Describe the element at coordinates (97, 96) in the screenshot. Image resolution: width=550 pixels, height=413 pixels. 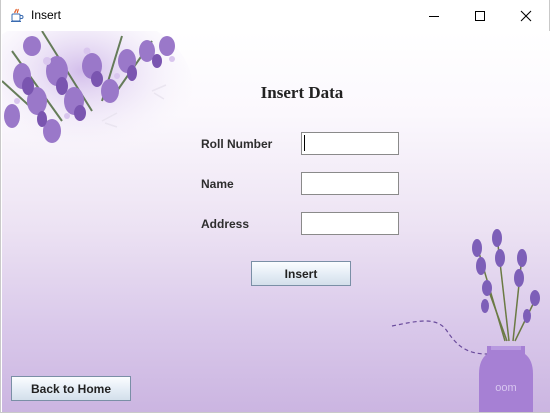
I see `lavender-flowers-image` at that location.